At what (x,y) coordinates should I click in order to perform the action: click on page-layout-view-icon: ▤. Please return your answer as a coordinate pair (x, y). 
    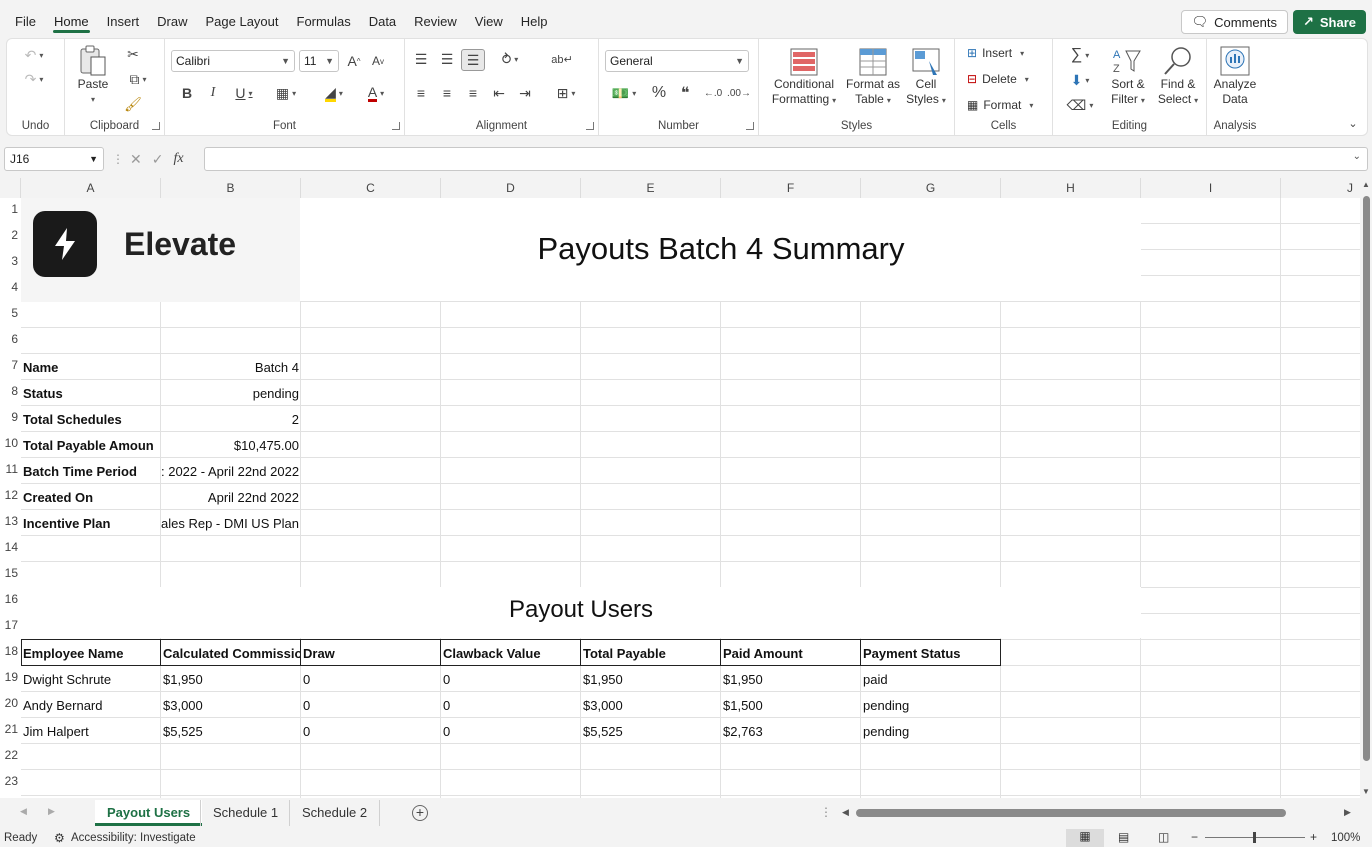
    Looking at the image, I should click on (1123, 837).